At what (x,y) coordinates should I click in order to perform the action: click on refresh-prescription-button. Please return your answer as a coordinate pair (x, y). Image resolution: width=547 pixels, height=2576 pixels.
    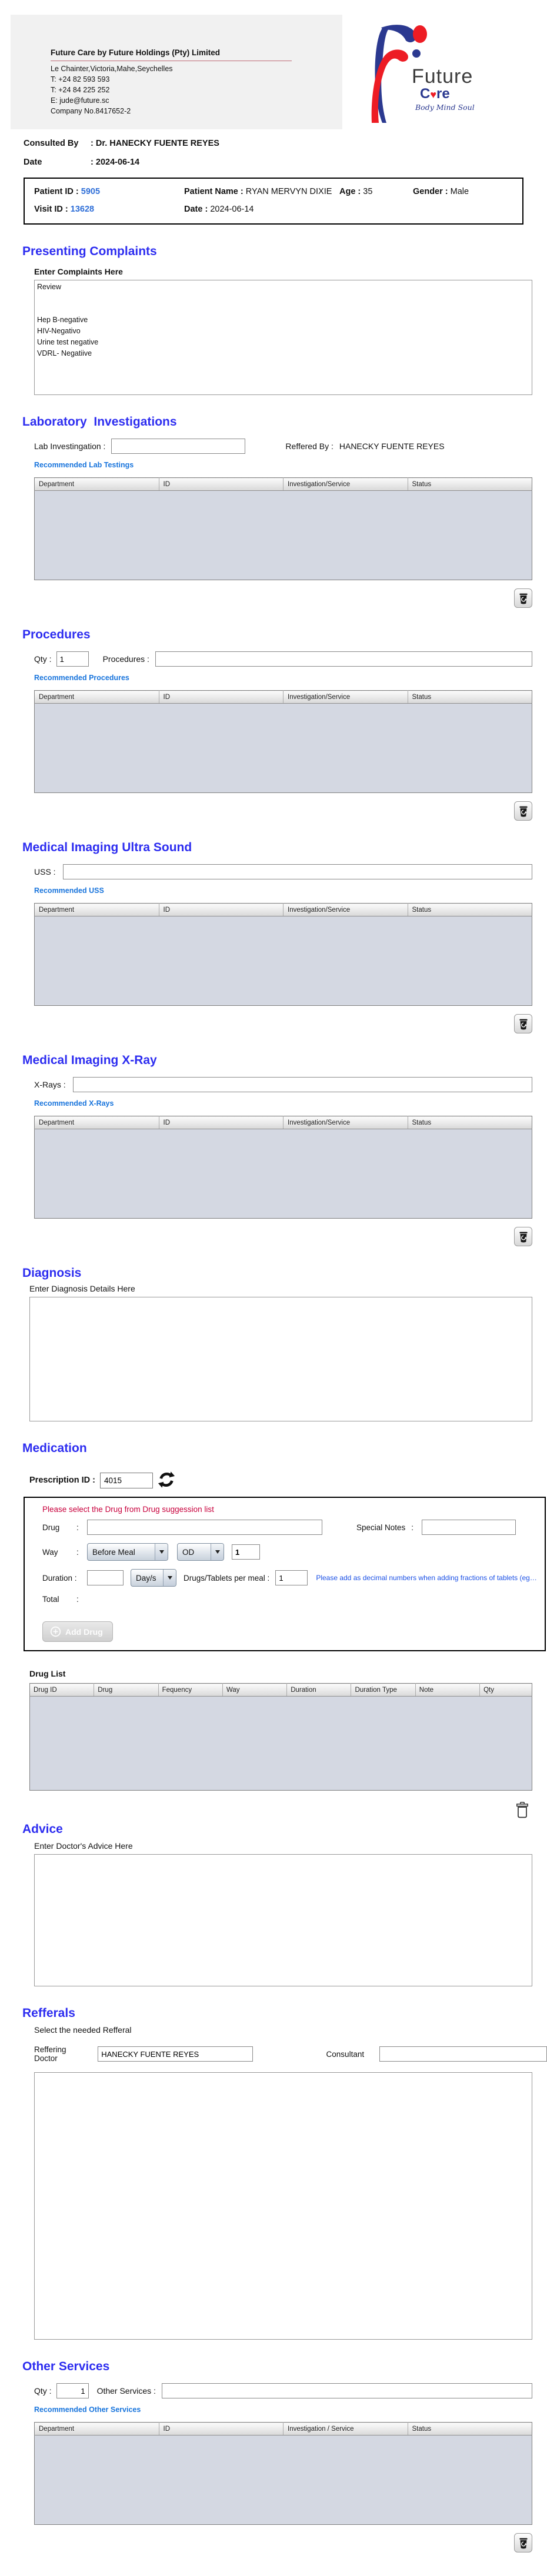
    Looking at the image, I should click on (166, 1480).